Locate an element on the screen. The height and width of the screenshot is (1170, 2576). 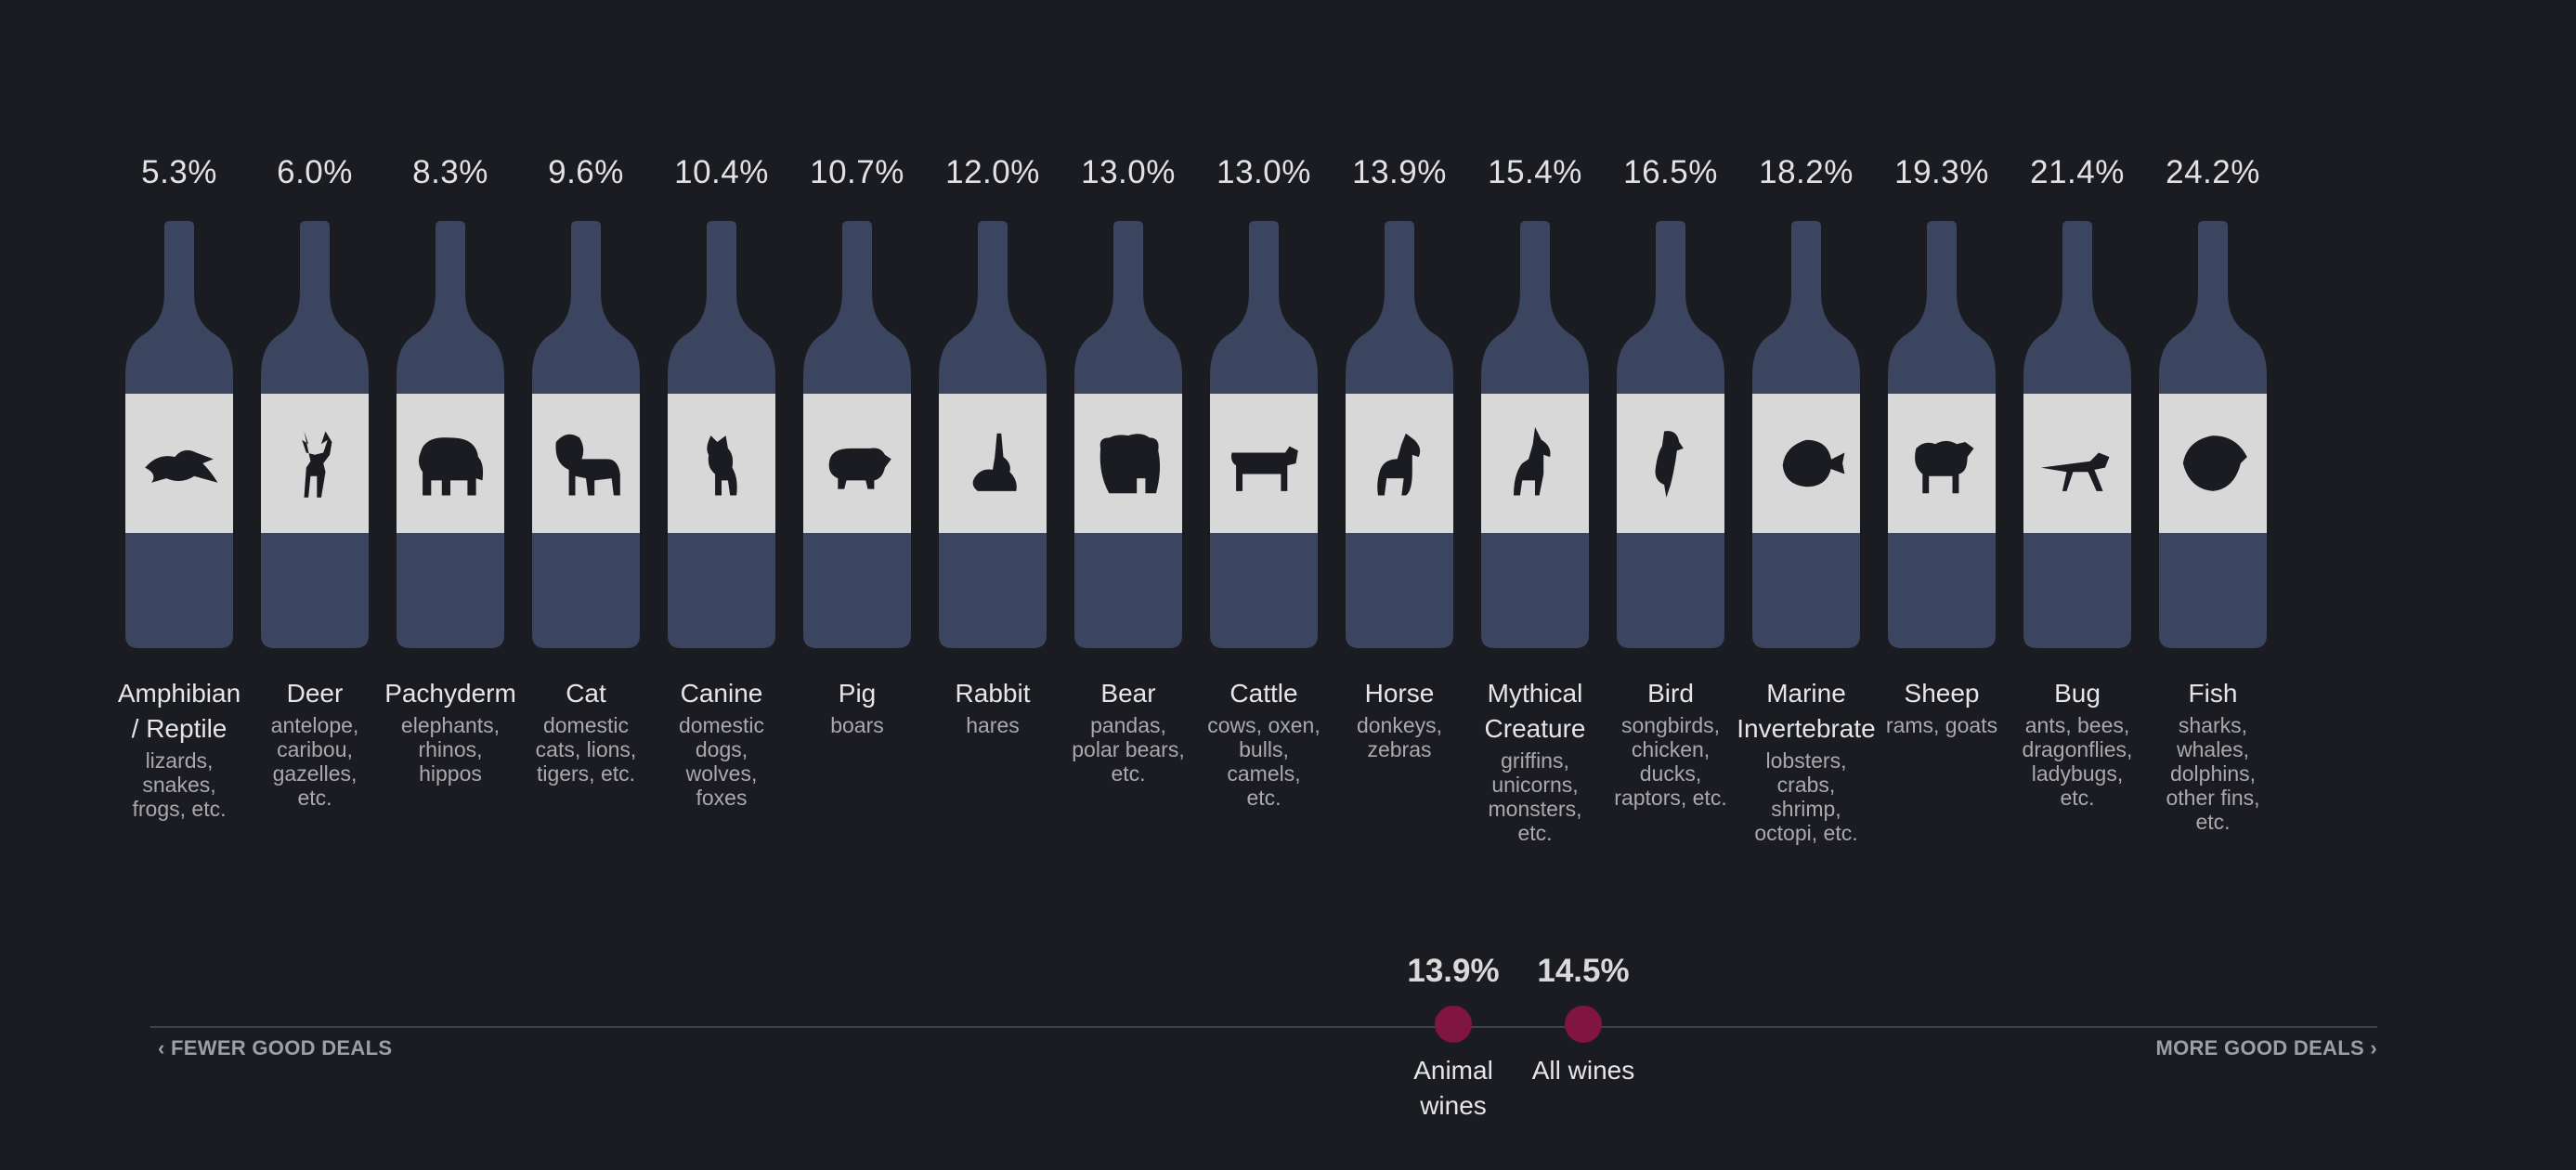
category-examples: lobsters, crabs, shrimp, octopi, etc. is located at coordinates (1806, 796).